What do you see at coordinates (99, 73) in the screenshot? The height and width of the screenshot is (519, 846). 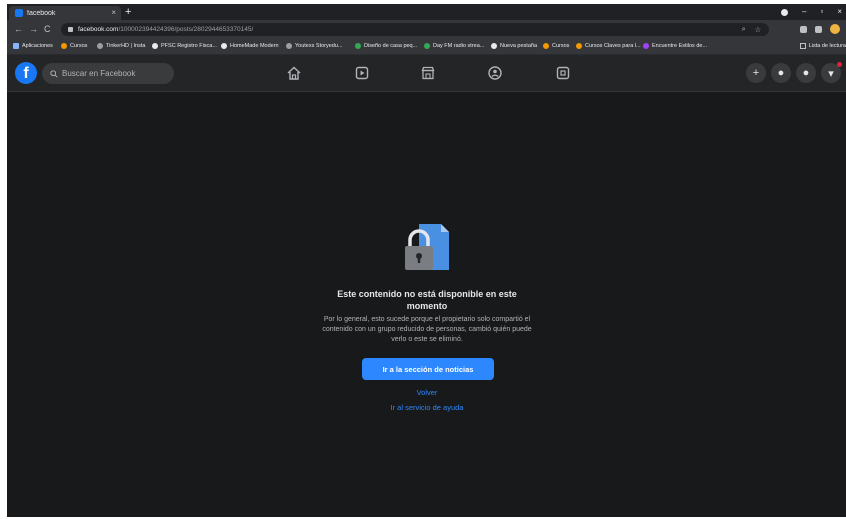 I see `search-placeholder: Buscar en Facebook` at bounding box center [99, 73].